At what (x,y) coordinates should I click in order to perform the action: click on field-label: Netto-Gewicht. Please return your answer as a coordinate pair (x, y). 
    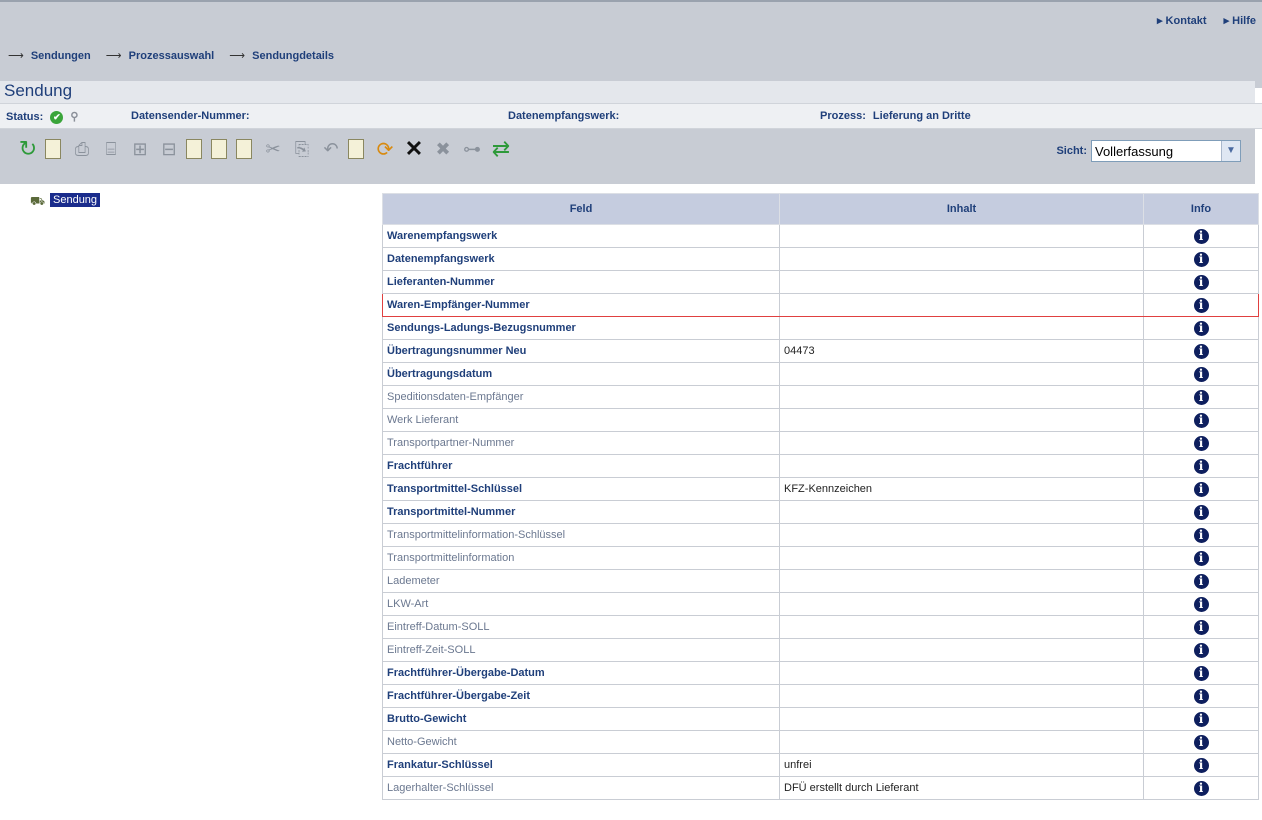
    Looking at the image, I should click on (581, 742).